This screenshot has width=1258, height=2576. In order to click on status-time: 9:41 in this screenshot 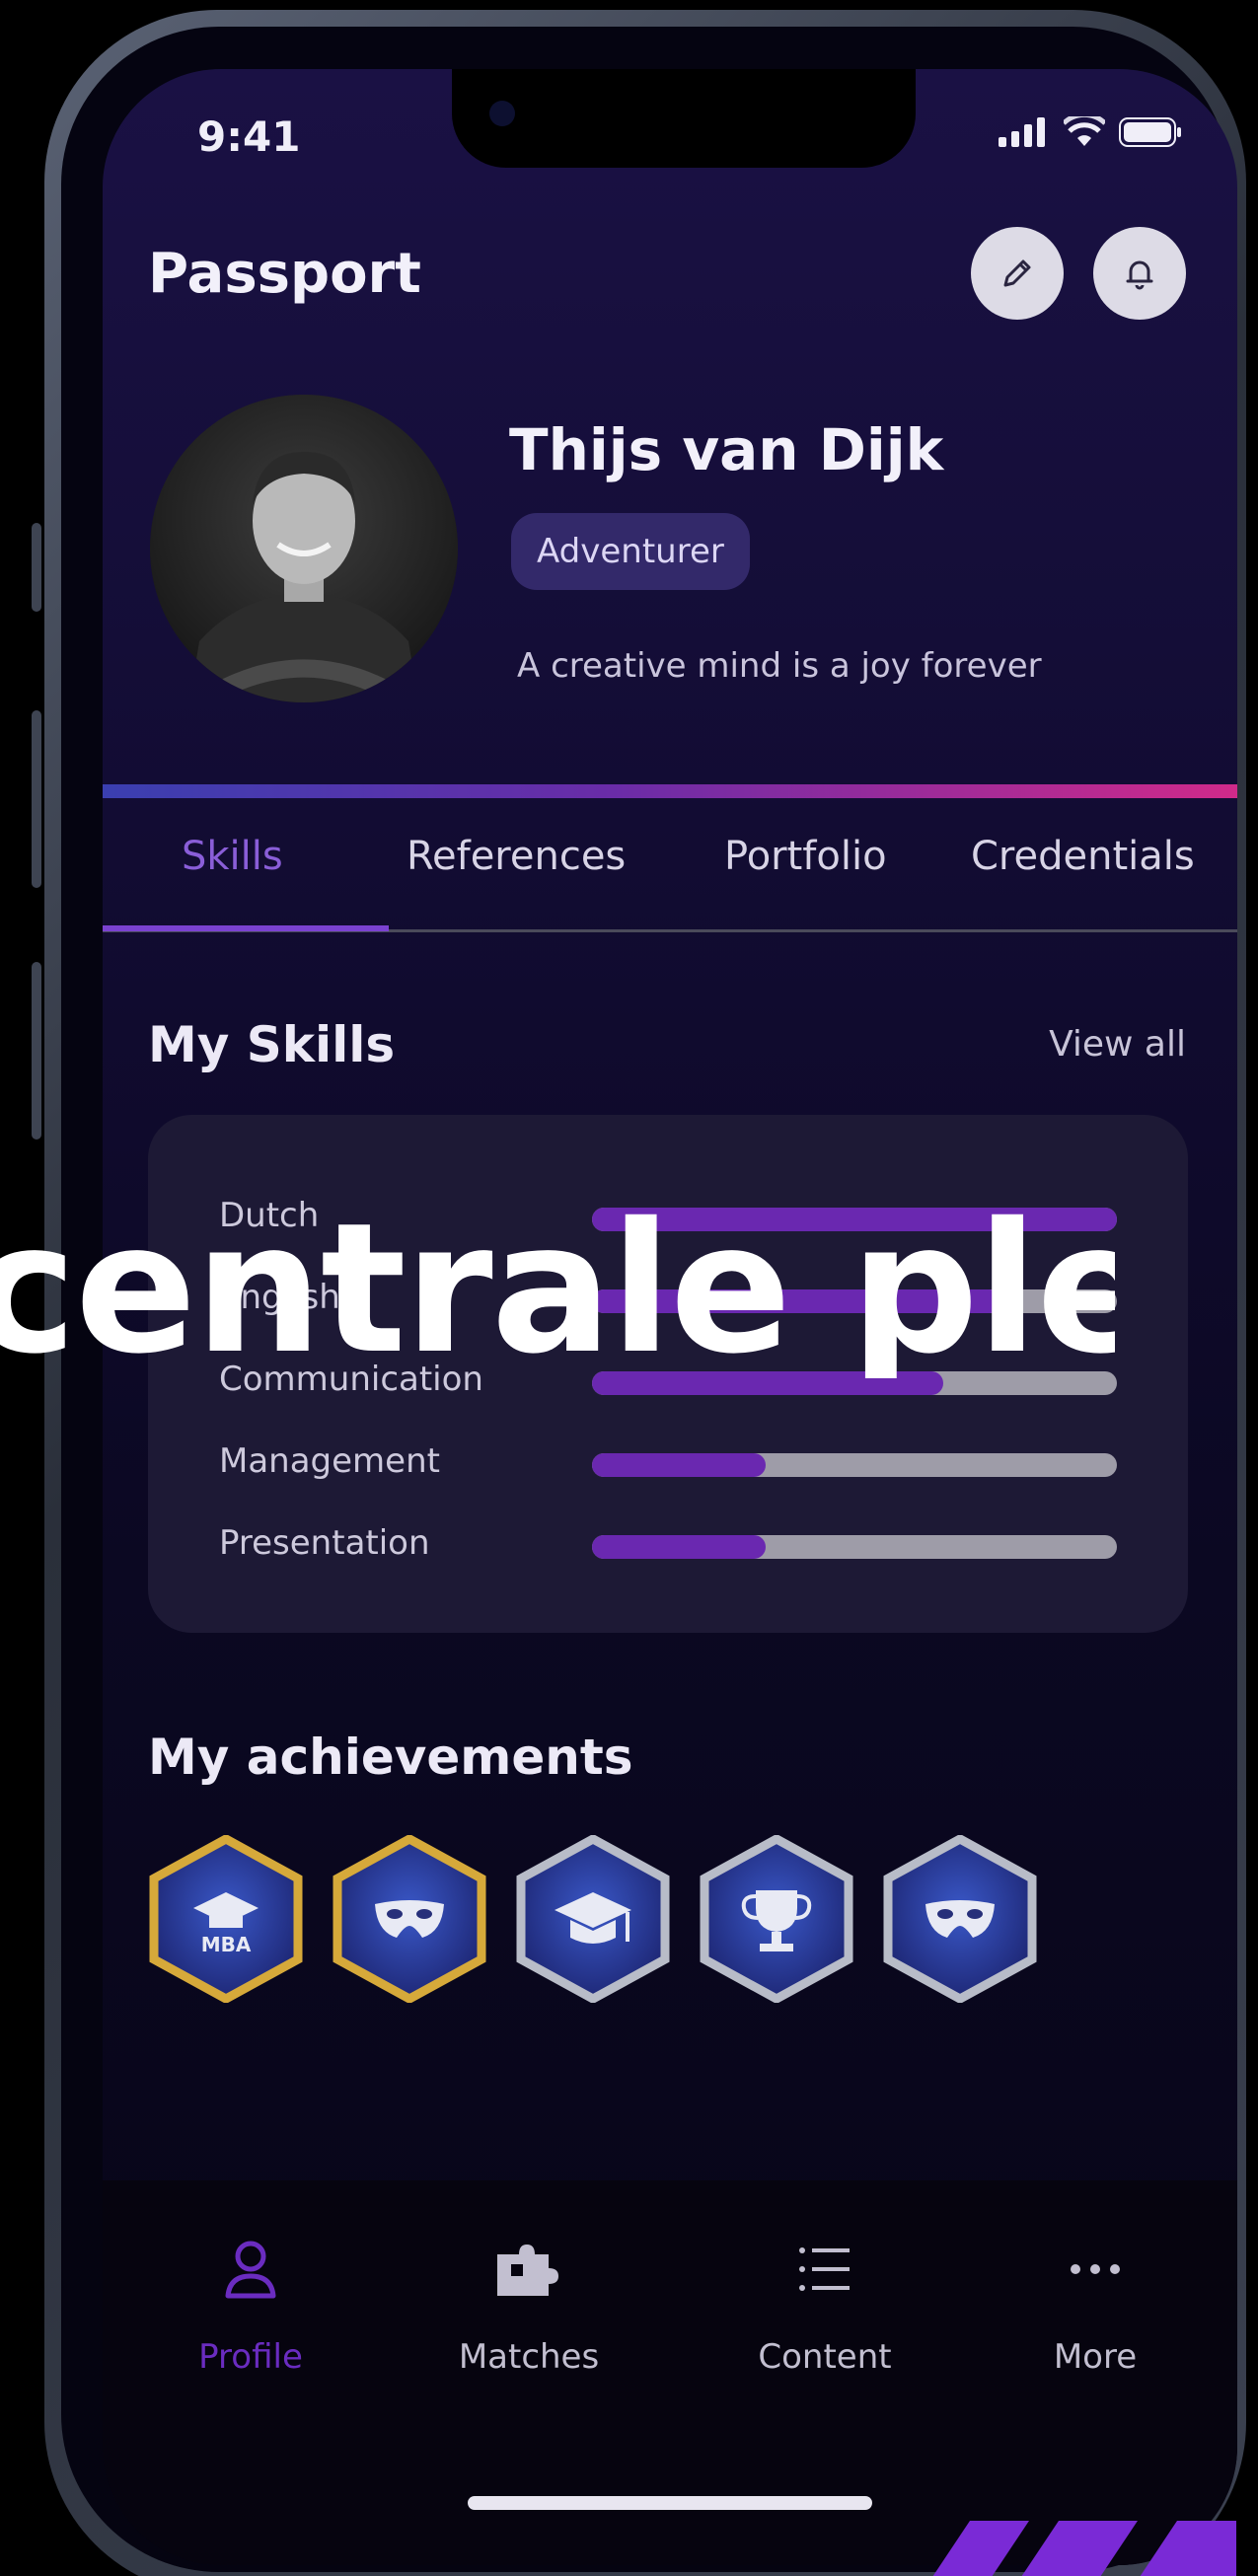, I will do `click(249, 136)`.